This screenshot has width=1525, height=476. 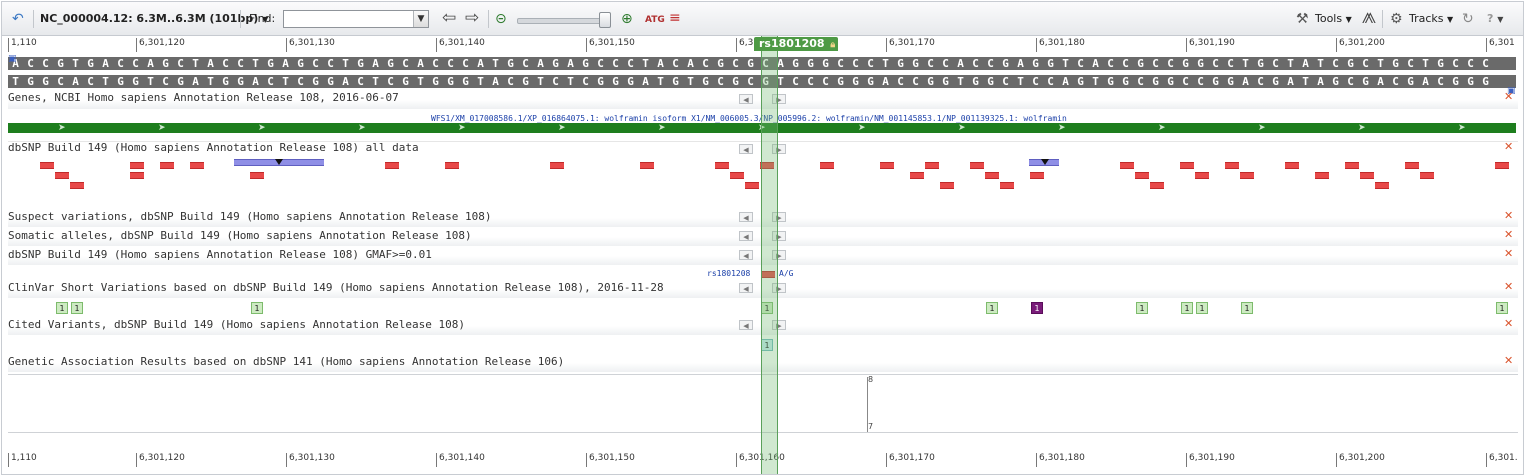 What do you see at coordinates (1468, 19) in the screenshot?
I see `reload-icon: ↻` at bounding box center [1468, 19].